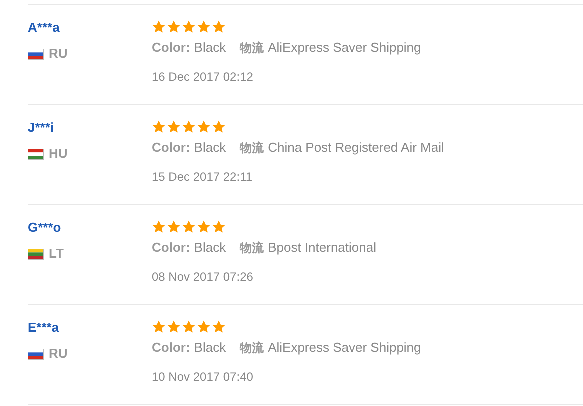 This screenshot has height=406, width=583. Describe the element at coordinates (45, 228) in the screenshot. I see `reviewer-name: G***o` at that location.